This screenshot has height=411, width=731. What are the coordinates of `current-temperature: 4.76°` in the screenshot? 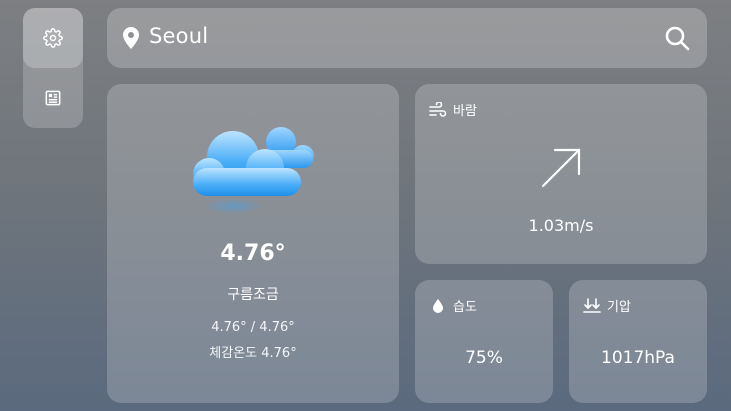 It's located at (253, 253).